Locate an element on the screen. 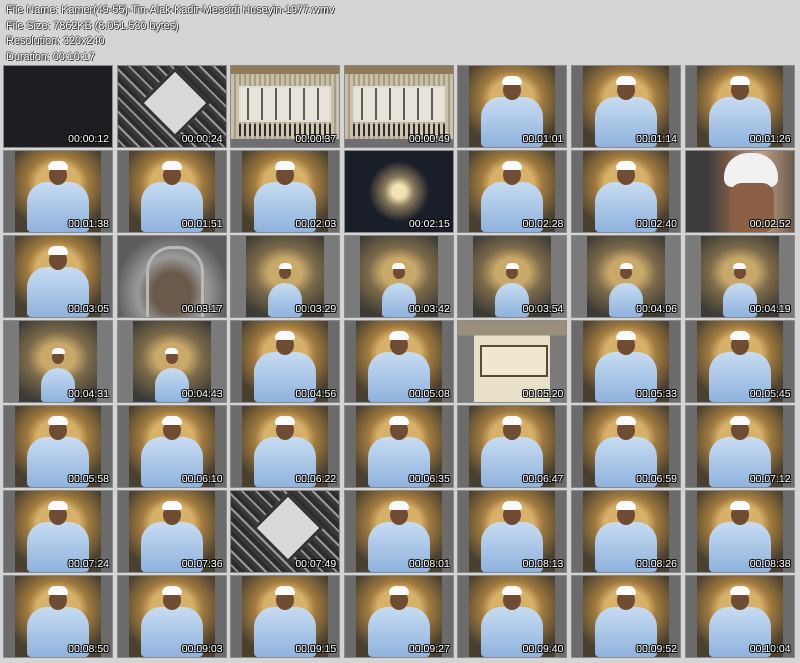 The width and height of the screenshot is (800, 663). video-thumbnail: 00:01:51 is located at coordinates (171, 191).